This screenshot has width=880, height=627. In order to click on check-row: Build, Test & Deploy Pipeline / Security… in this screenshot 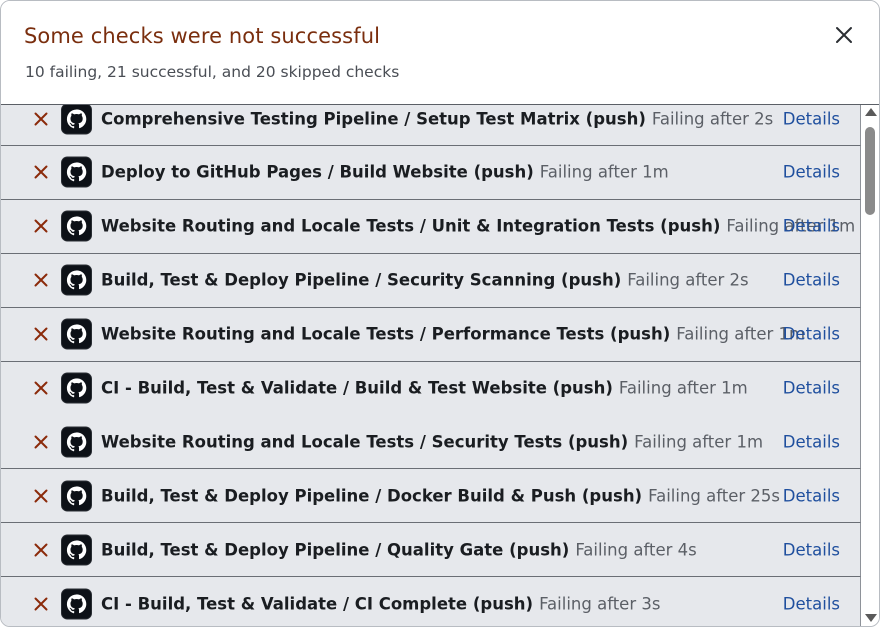, I will do `click(431, 280)`.